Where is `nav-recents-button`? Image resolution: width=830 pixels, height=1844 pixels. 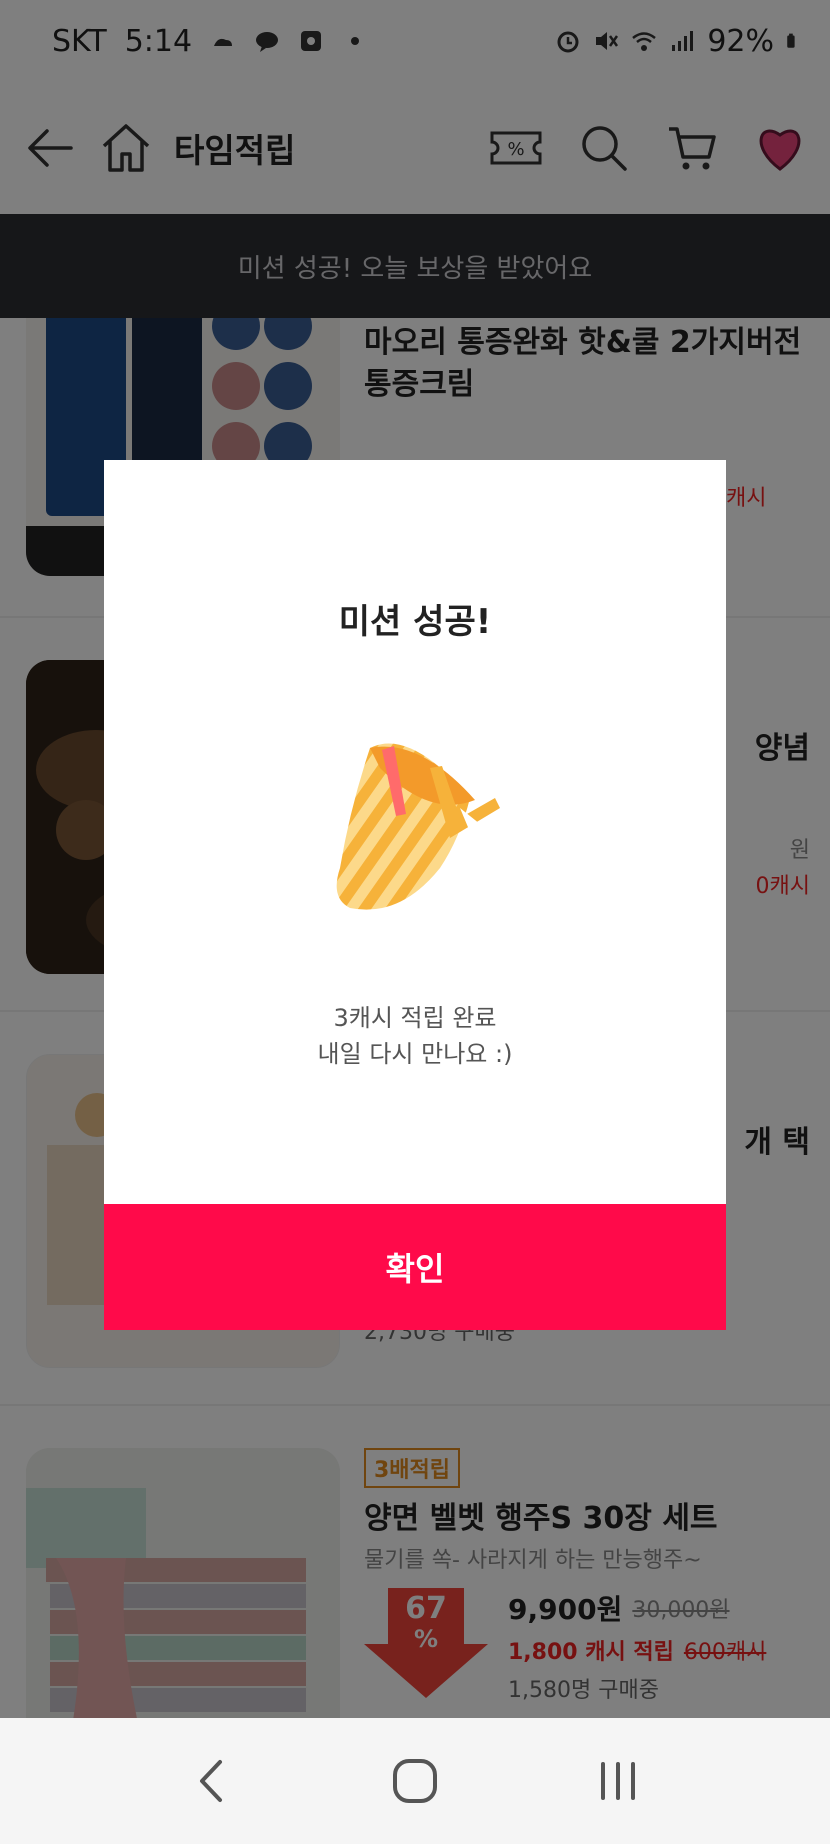 nav-recents-button is located at coordinates (618, 1781).